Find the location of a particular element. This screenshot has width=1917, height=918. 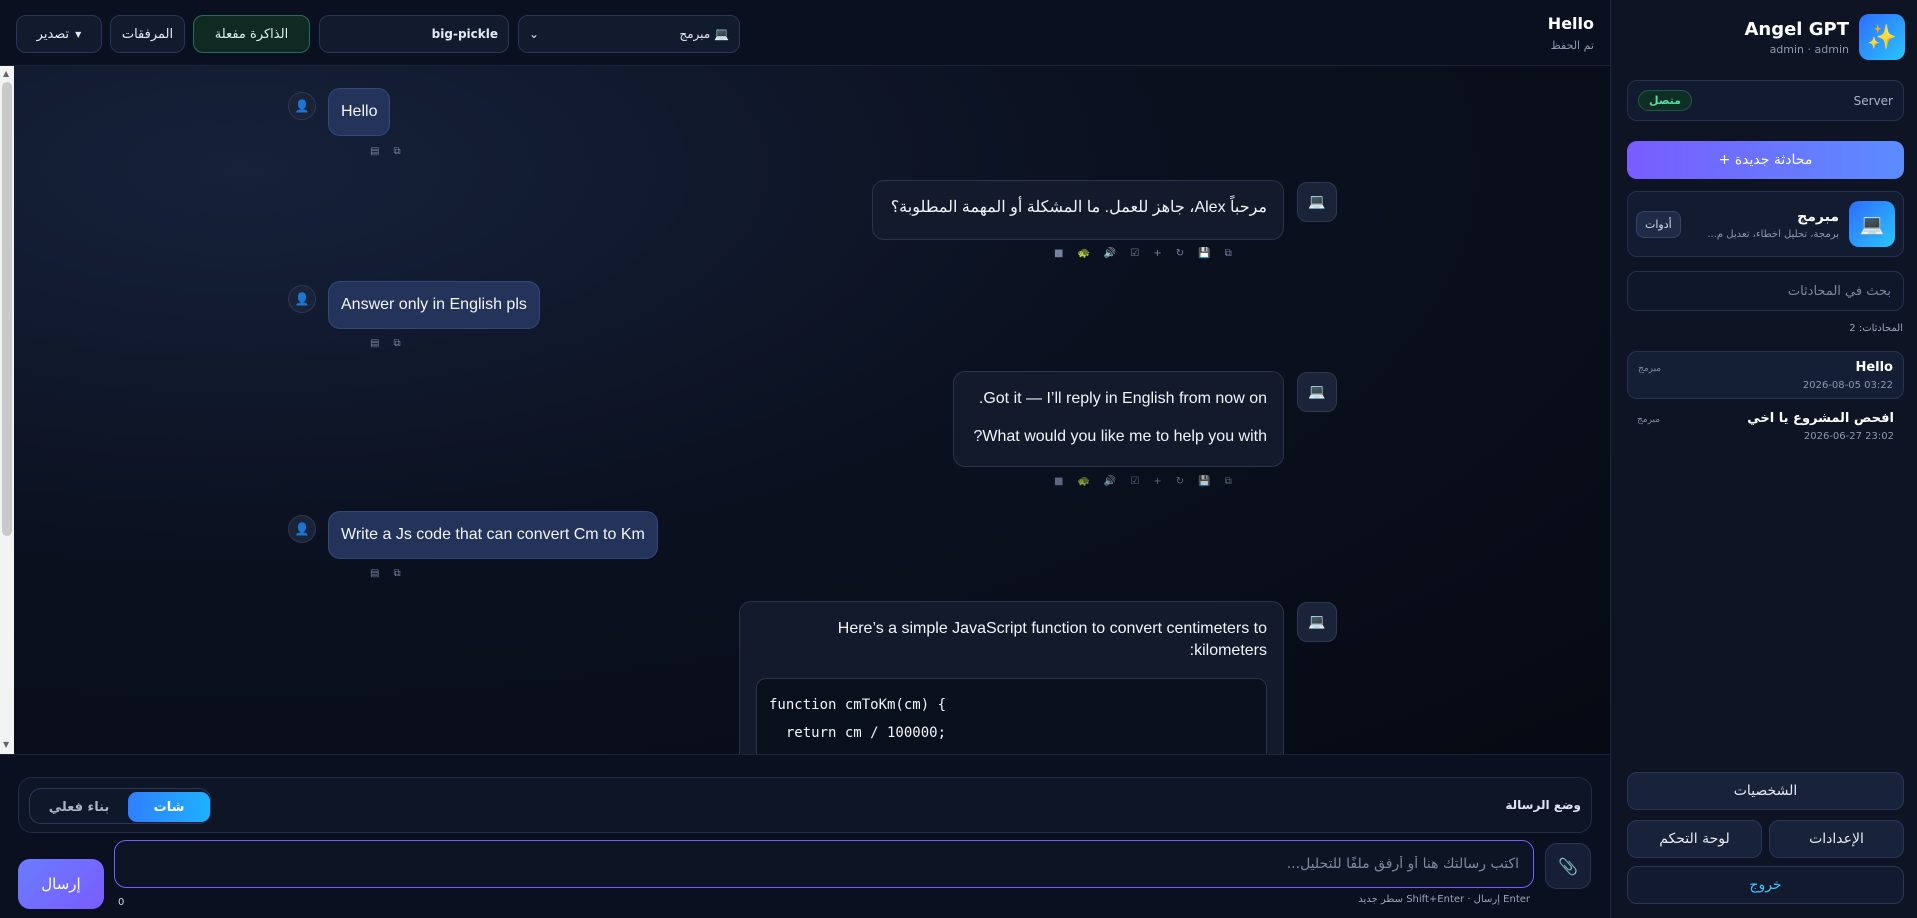

scrollbar-thumb is located at coordinates (7, 309).